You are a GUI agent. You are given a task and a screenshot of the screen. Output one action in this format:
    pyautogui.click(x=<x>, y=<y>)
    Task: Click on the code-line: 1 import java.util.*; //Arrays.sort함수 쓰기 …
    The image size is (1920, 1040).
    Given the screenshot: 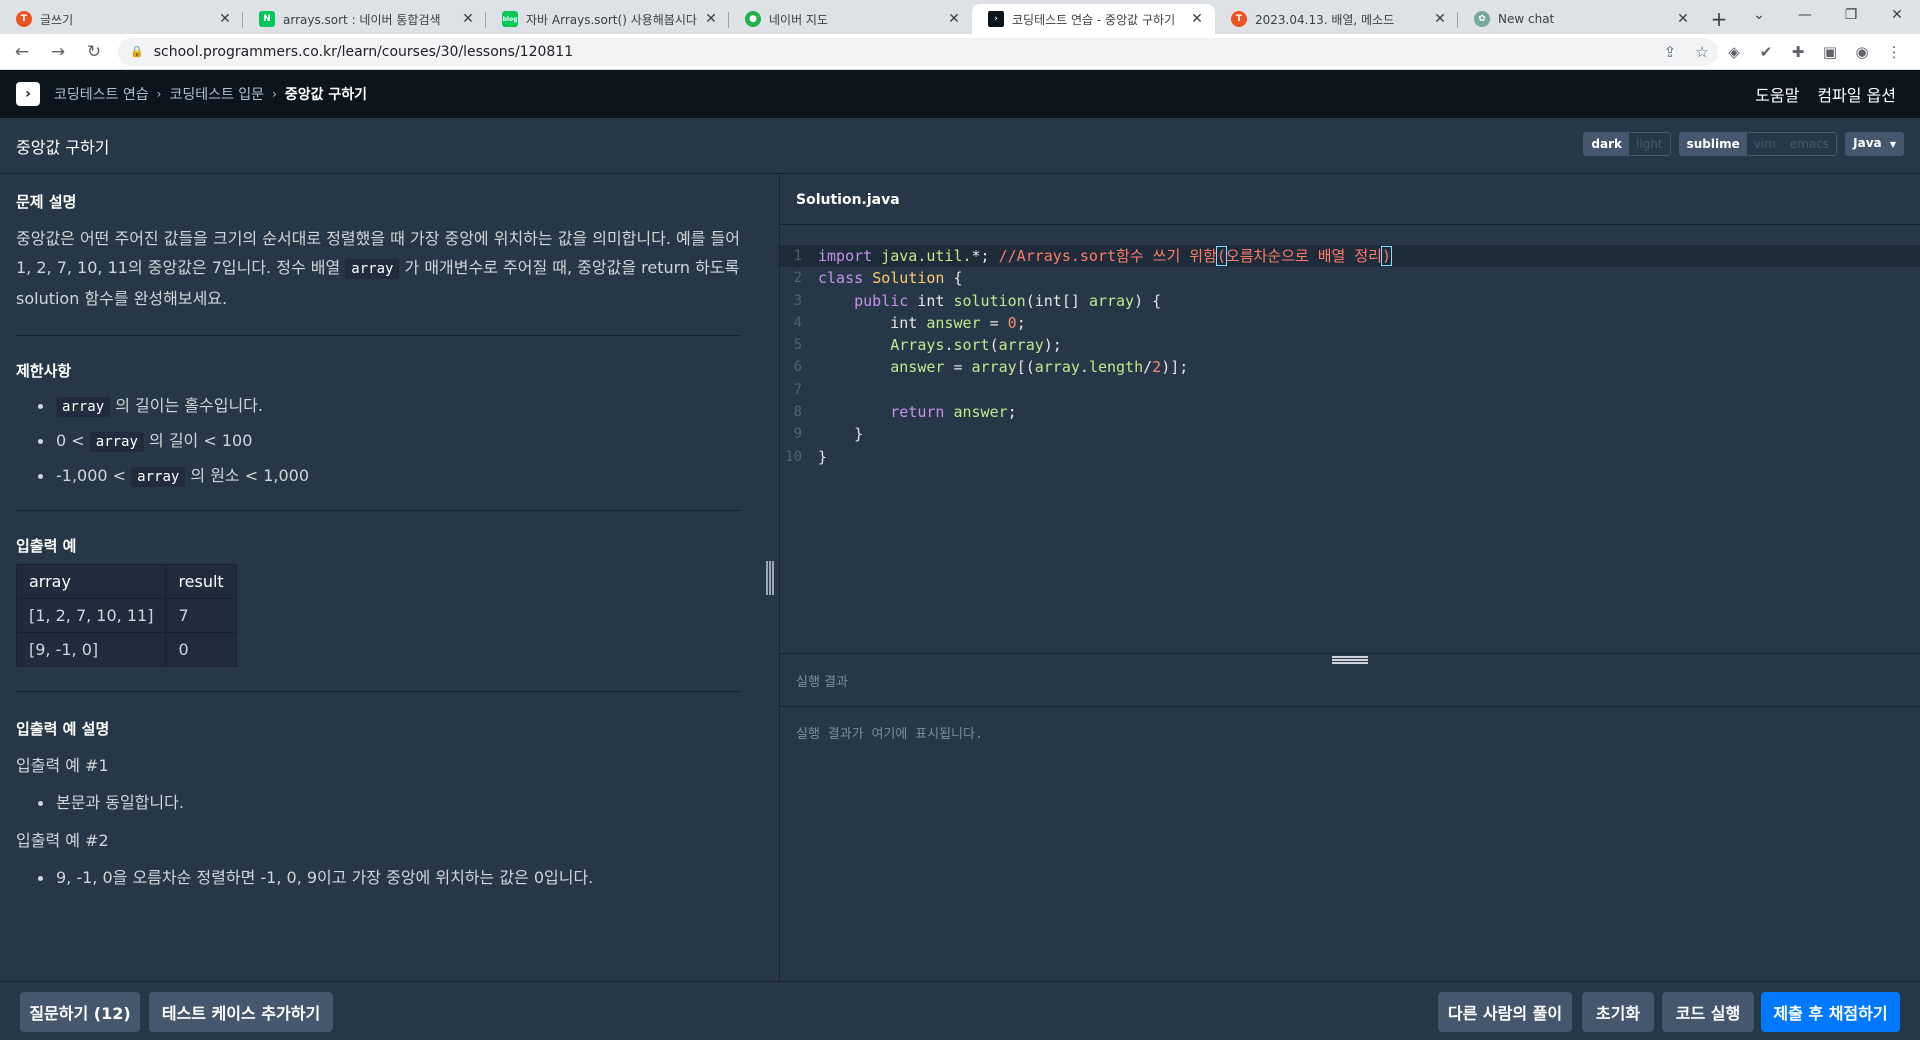 What is the action you would take?
    pyautogui.click(x=1350, y=256)
    